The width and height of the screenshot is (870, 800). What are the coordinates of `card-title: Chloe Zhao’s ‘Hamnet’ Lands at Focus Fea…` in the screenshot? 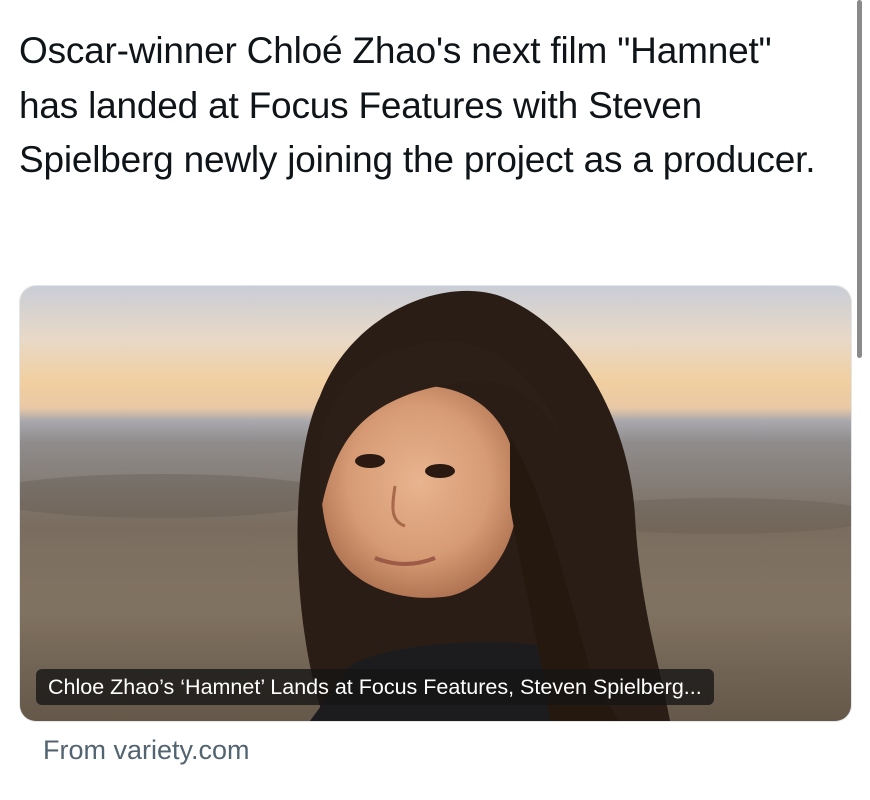 It's located at (375, 687).